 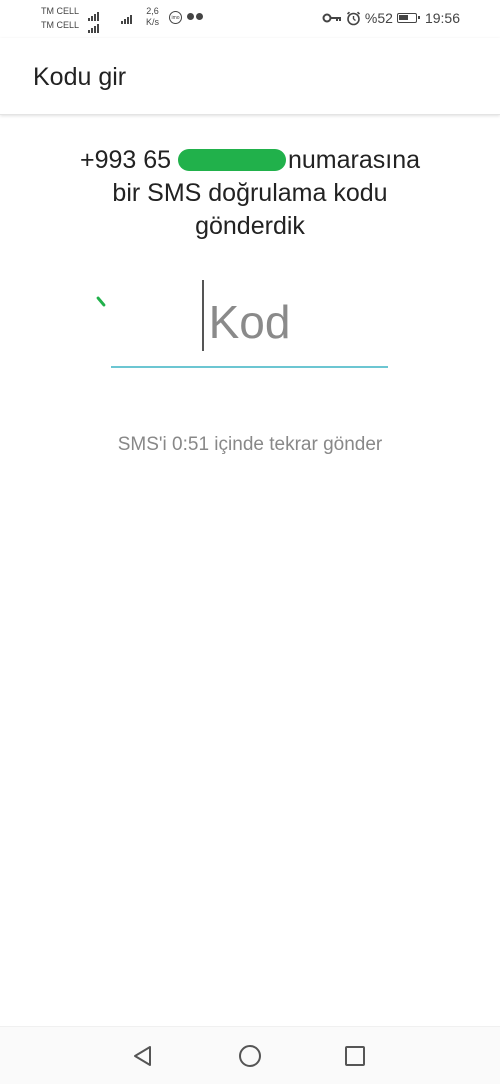 I want to click on message-line-1-suffix: numarasına, so click(x=354, y=160).